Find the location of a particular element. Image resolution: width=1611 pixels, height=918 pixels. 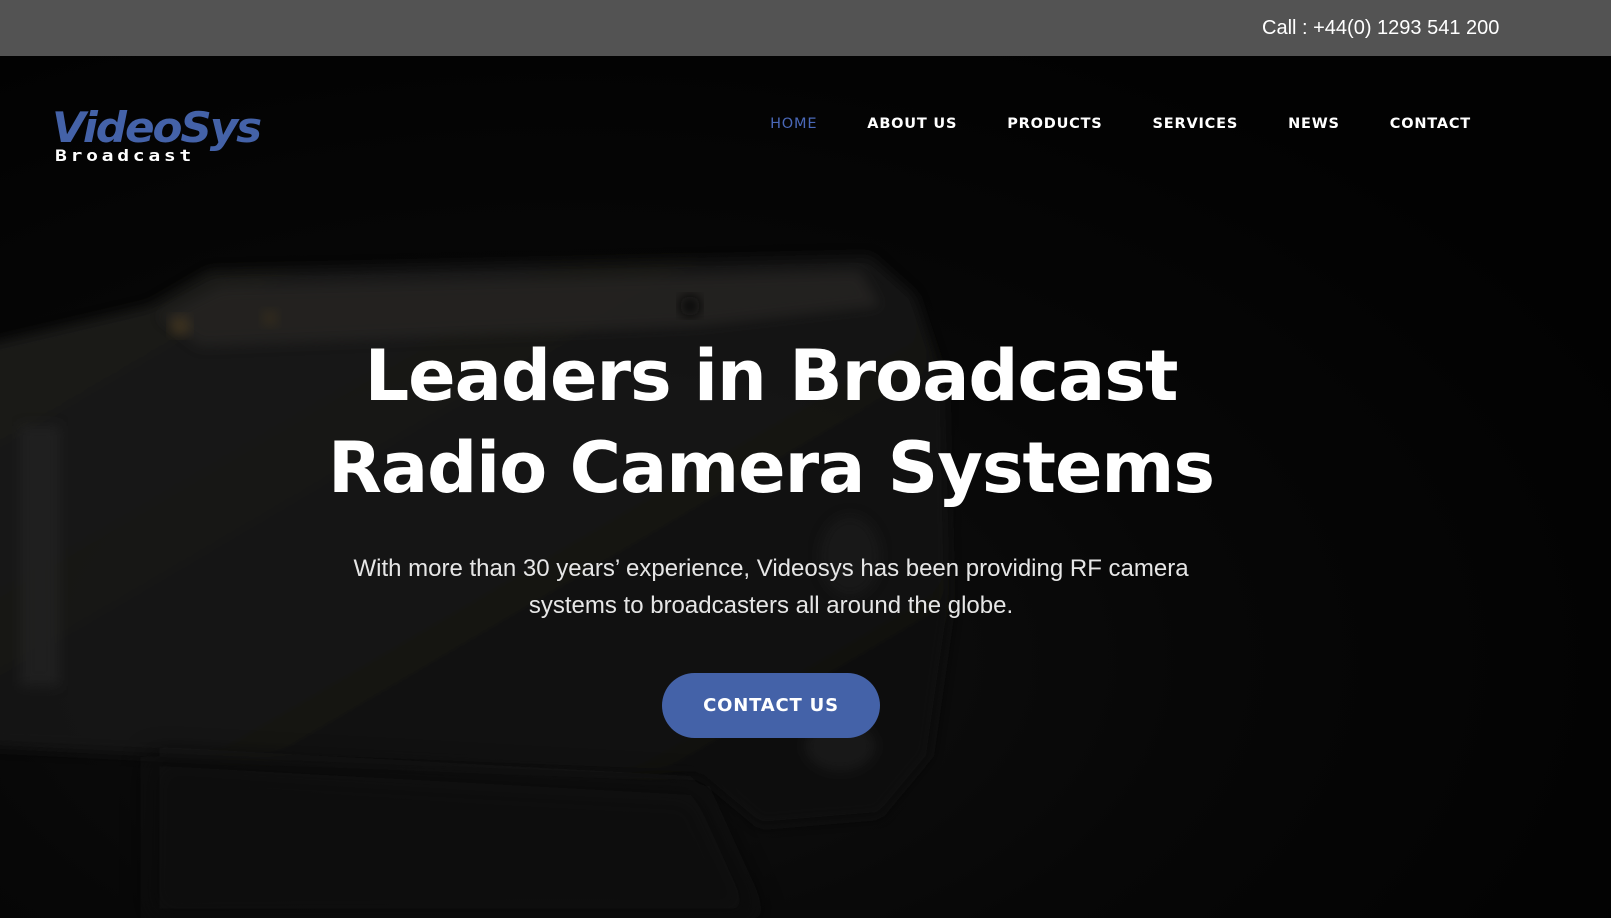

videosys-logo: VideoSys Broadcast is located at coordinates (160, 134).